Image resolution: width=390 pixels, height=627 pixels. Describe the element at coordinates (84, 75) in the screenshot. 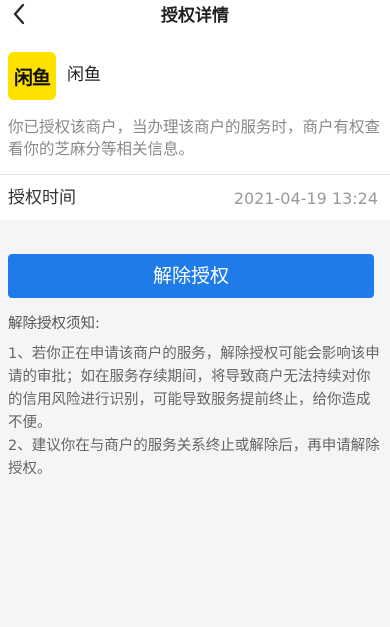

I see `merchant-name: 闲鱼` at that location.